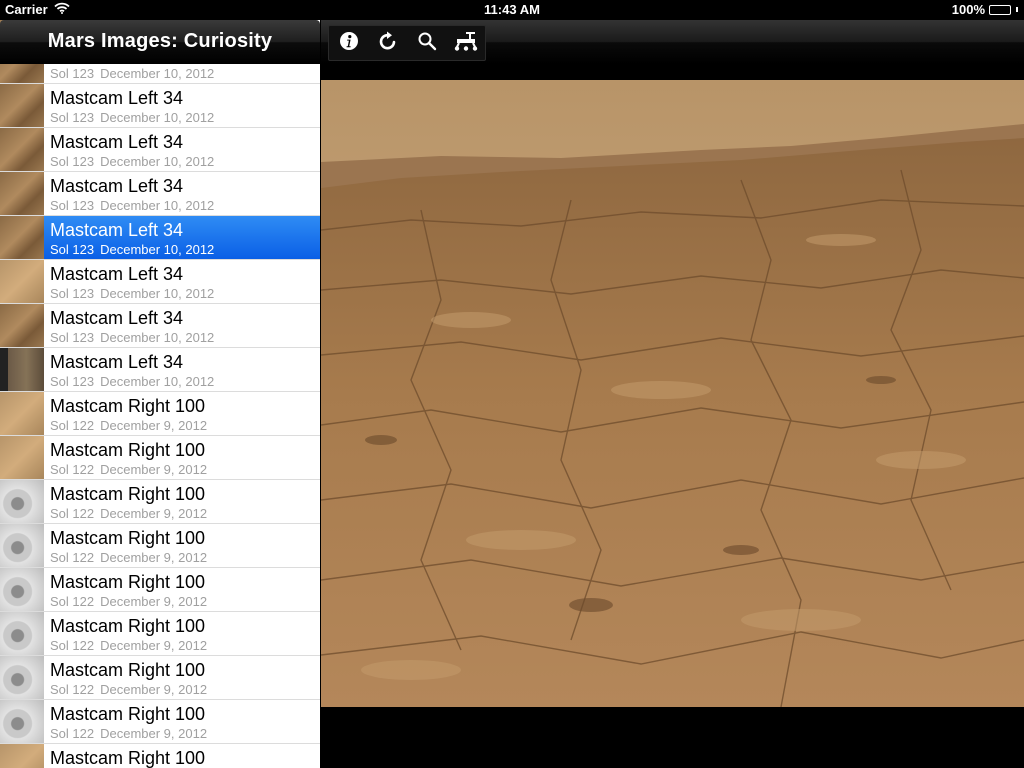 The width and height of the screenshot is (1024, 768). What do you see at coordinates (1000, 9) in the screenshot?
I see `battery-icon` at bounding box center [1000, 9].